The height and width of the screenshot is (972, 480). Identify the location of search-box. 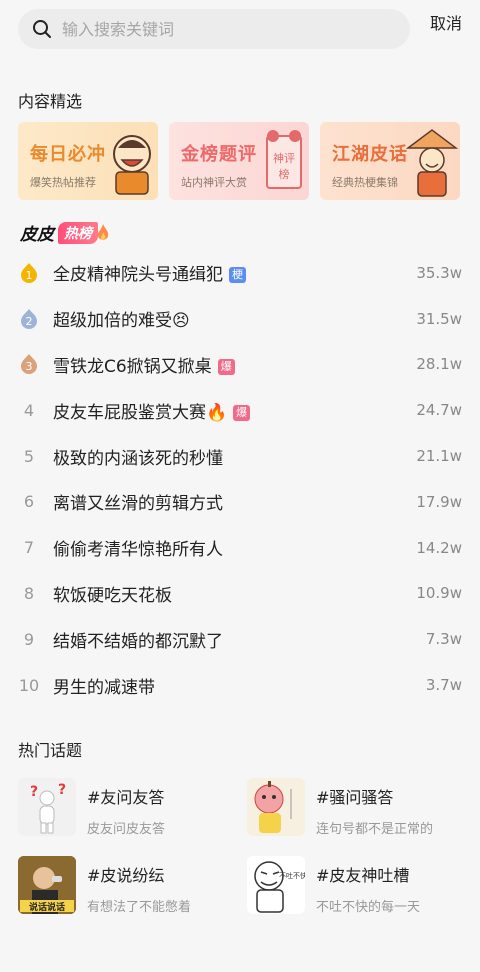
(214, 29).